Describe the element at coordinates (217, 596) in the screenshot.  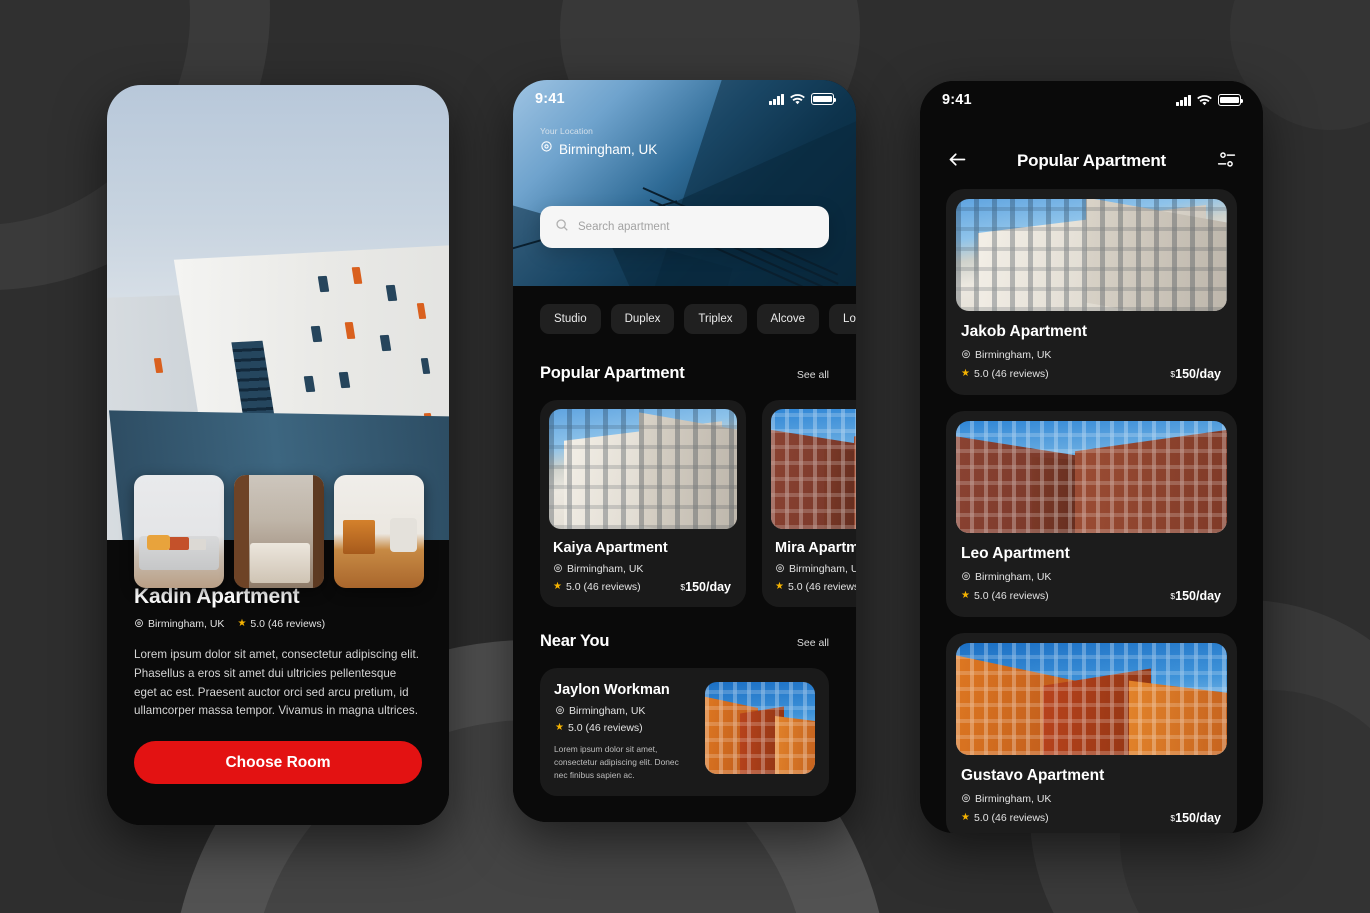
I see `page-title: Kadin Apartment` at that location.